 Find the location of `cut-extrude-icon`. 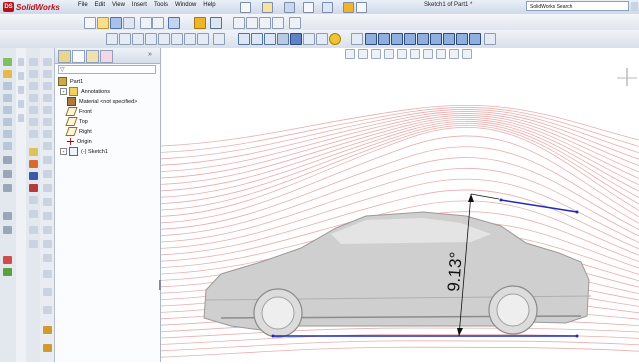

cut-extrude-icon is located at coordinates (47, 74).